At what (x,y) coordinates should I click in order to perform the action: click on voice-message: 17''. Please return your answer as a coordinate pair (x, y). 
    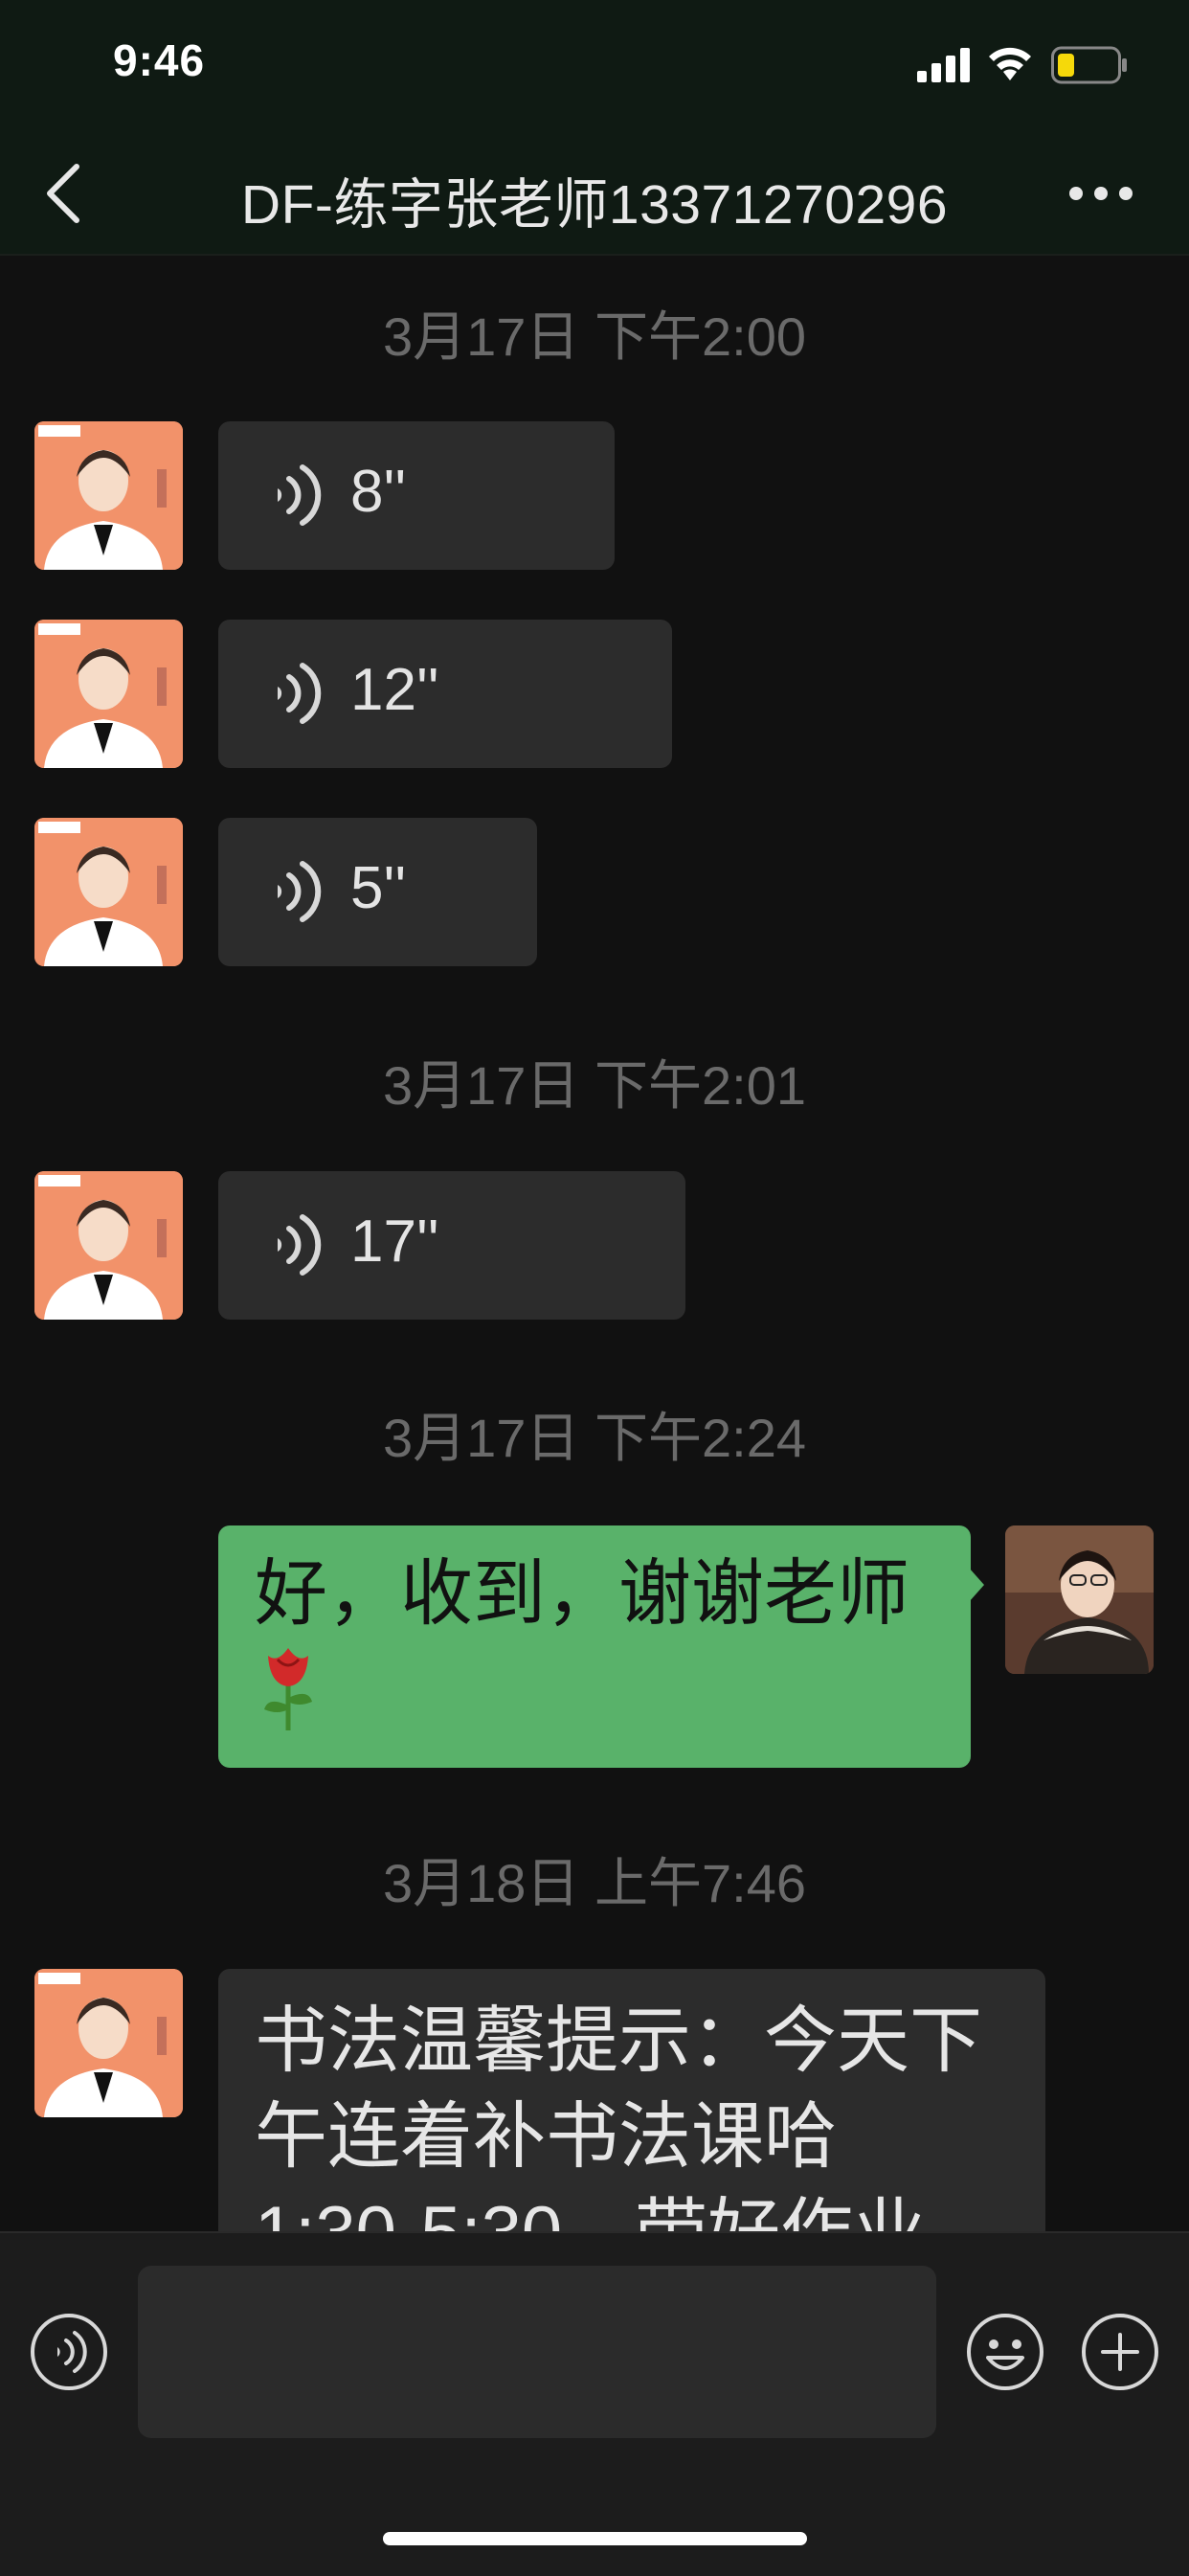
    Looking at the image, I should click on (451, 1245).